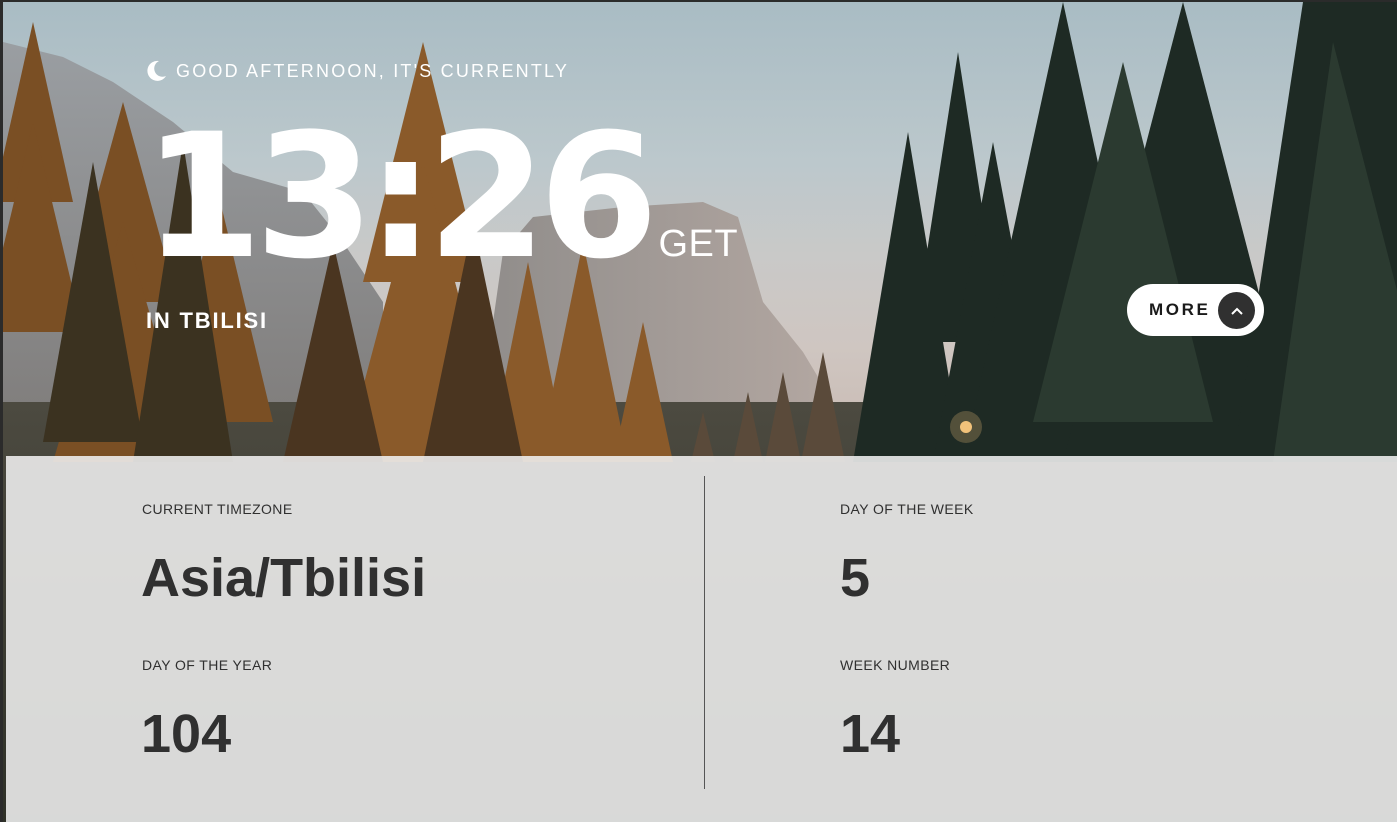 The width and height of the screenshot is (1397, 822). What do you see at coordinates (156, 71) in the screenshot?
I see `moon-icon` at bounding box center [156, 71].